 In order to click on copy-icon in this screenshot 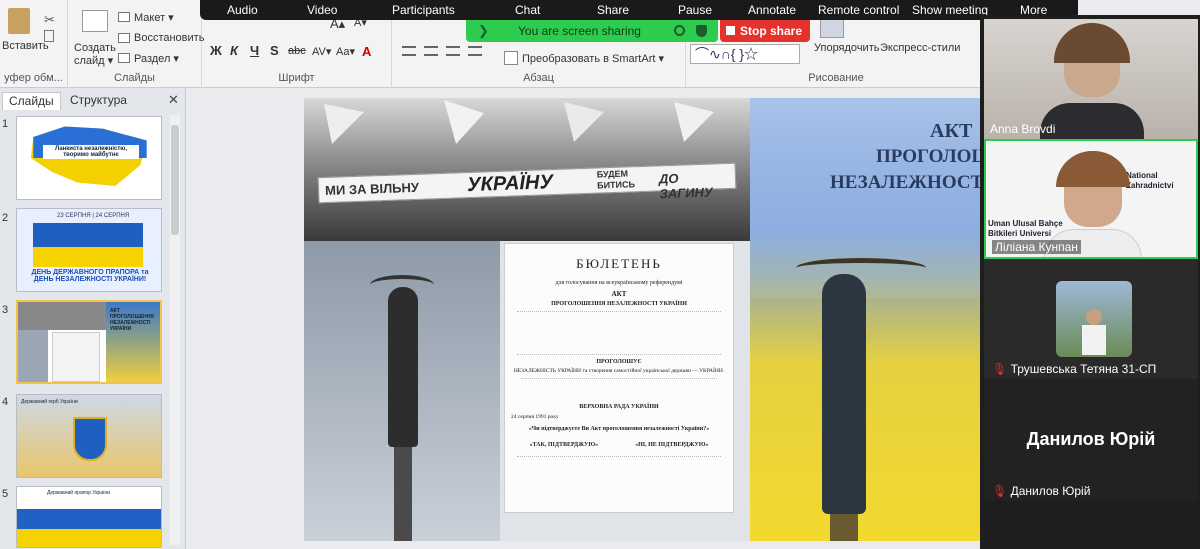, I will do `click(49, 36)`.